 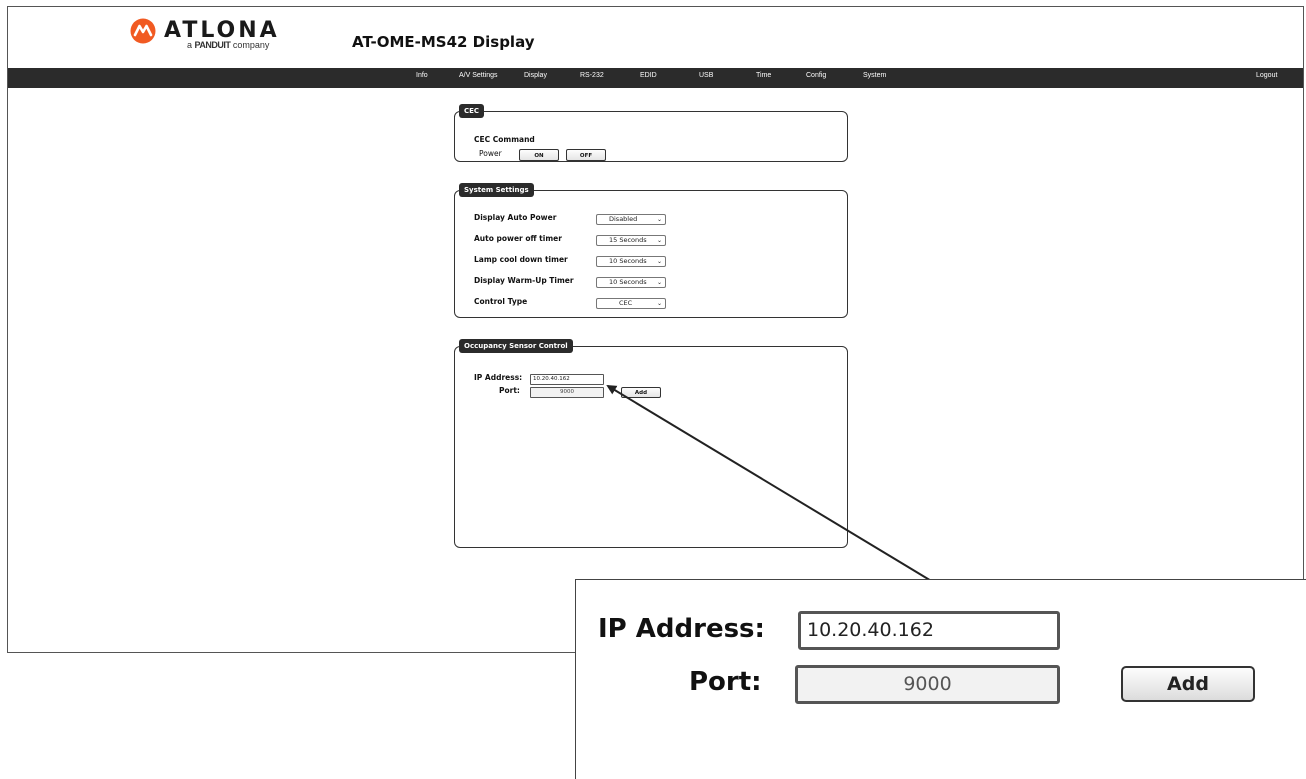 I want to click on zoom-port-input: 9000, so click(x=927, y=684).